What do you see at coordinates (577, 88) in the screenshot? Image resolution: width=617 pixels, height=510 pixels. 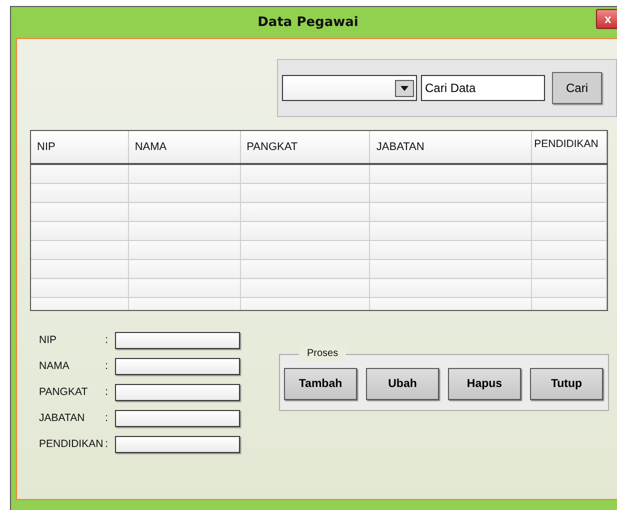 I see `search-button: Cari` at bounding box center [577, 88].